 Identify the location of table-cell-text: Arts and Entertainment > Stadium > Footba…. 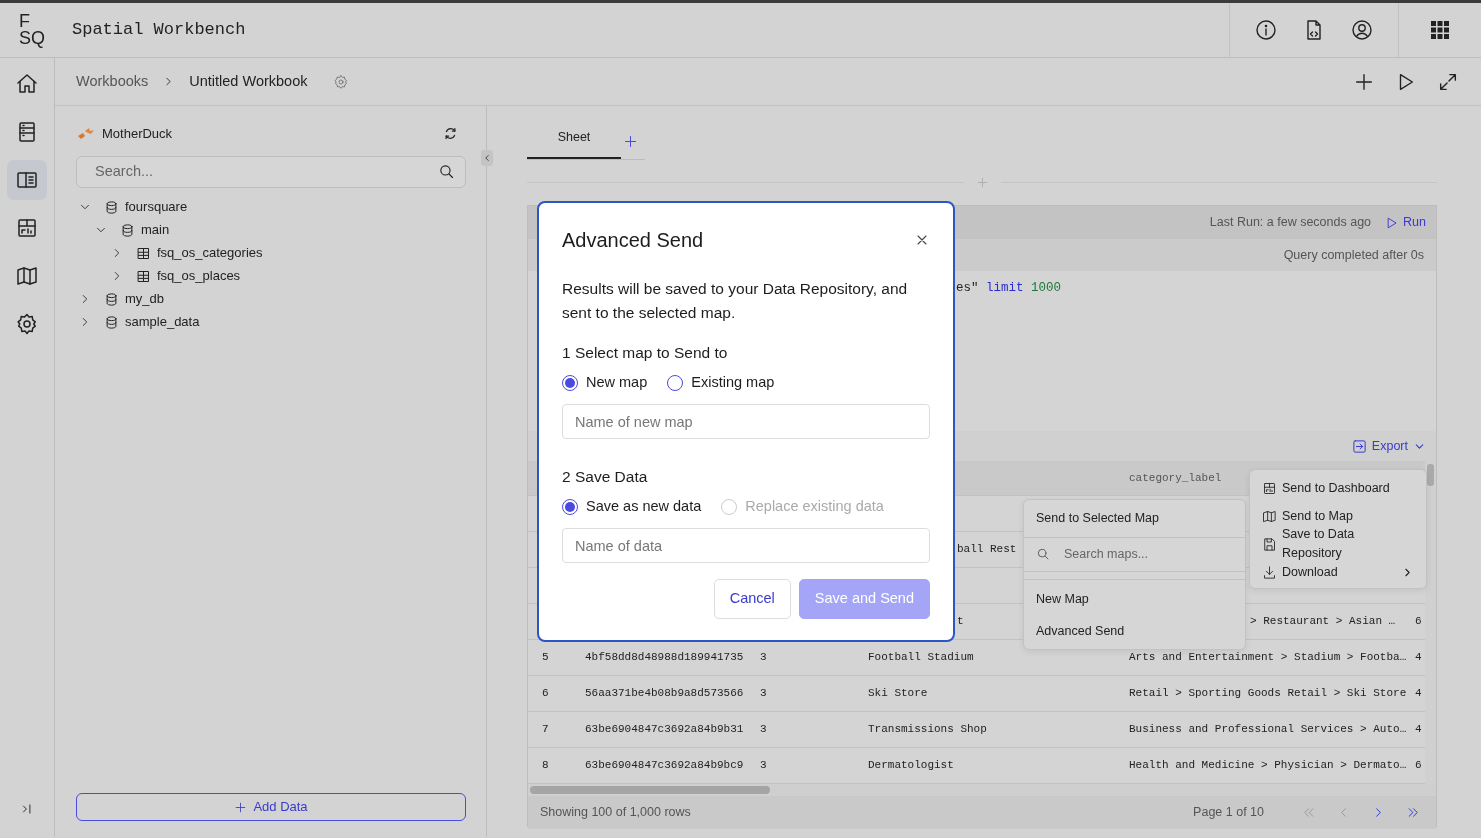
(1267, 658).